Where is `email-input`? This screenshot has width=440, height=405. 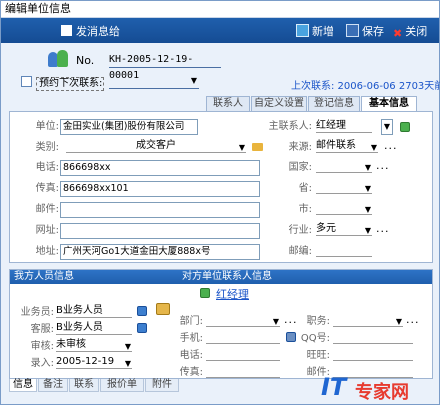 email-input is located at coordinates (160, 210).